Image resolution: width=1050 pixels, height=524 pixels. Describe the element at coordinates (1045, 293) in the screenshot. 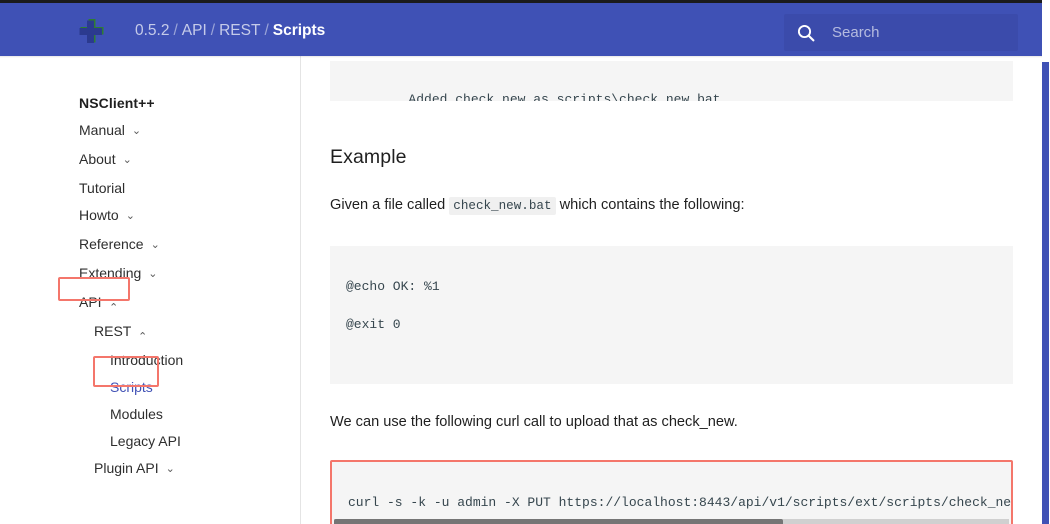

I see `page-scrollbar-vertical-thumb` at that location.